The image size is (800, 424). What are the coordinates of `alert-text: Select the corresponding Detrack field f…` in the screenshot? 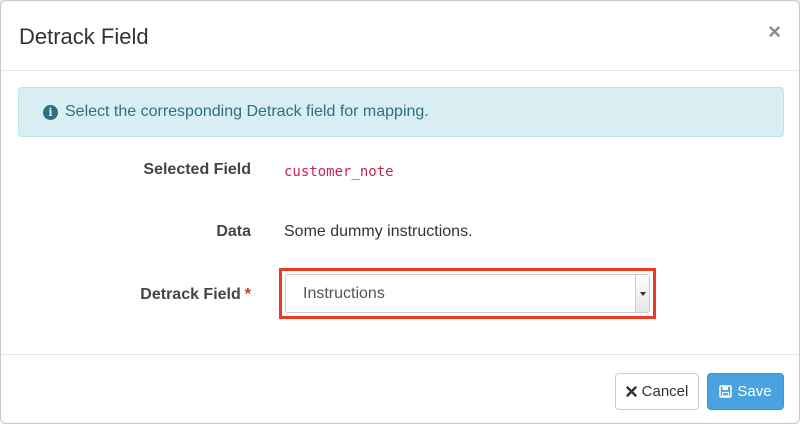 It's located at (247, 111).